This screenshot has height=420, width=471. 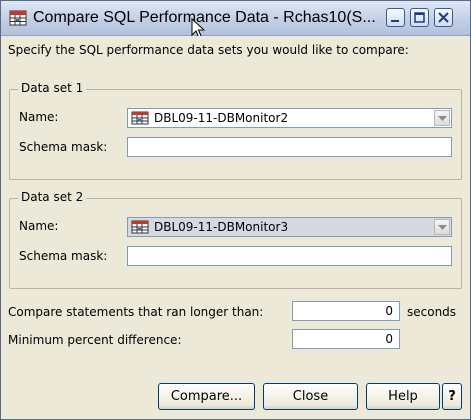 What do you see at coordinates (403, 396) in the screenshot?
I see `help-button: Help` at bounding box center [403, 396].